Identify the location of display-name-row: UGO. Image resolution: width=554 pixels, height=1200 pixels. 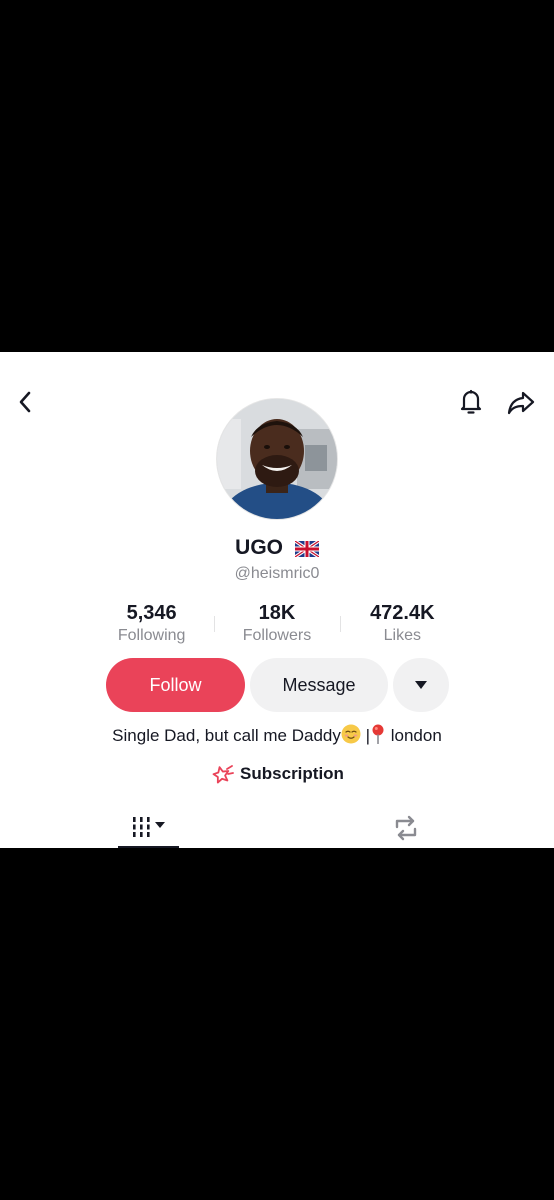
(277, 549).